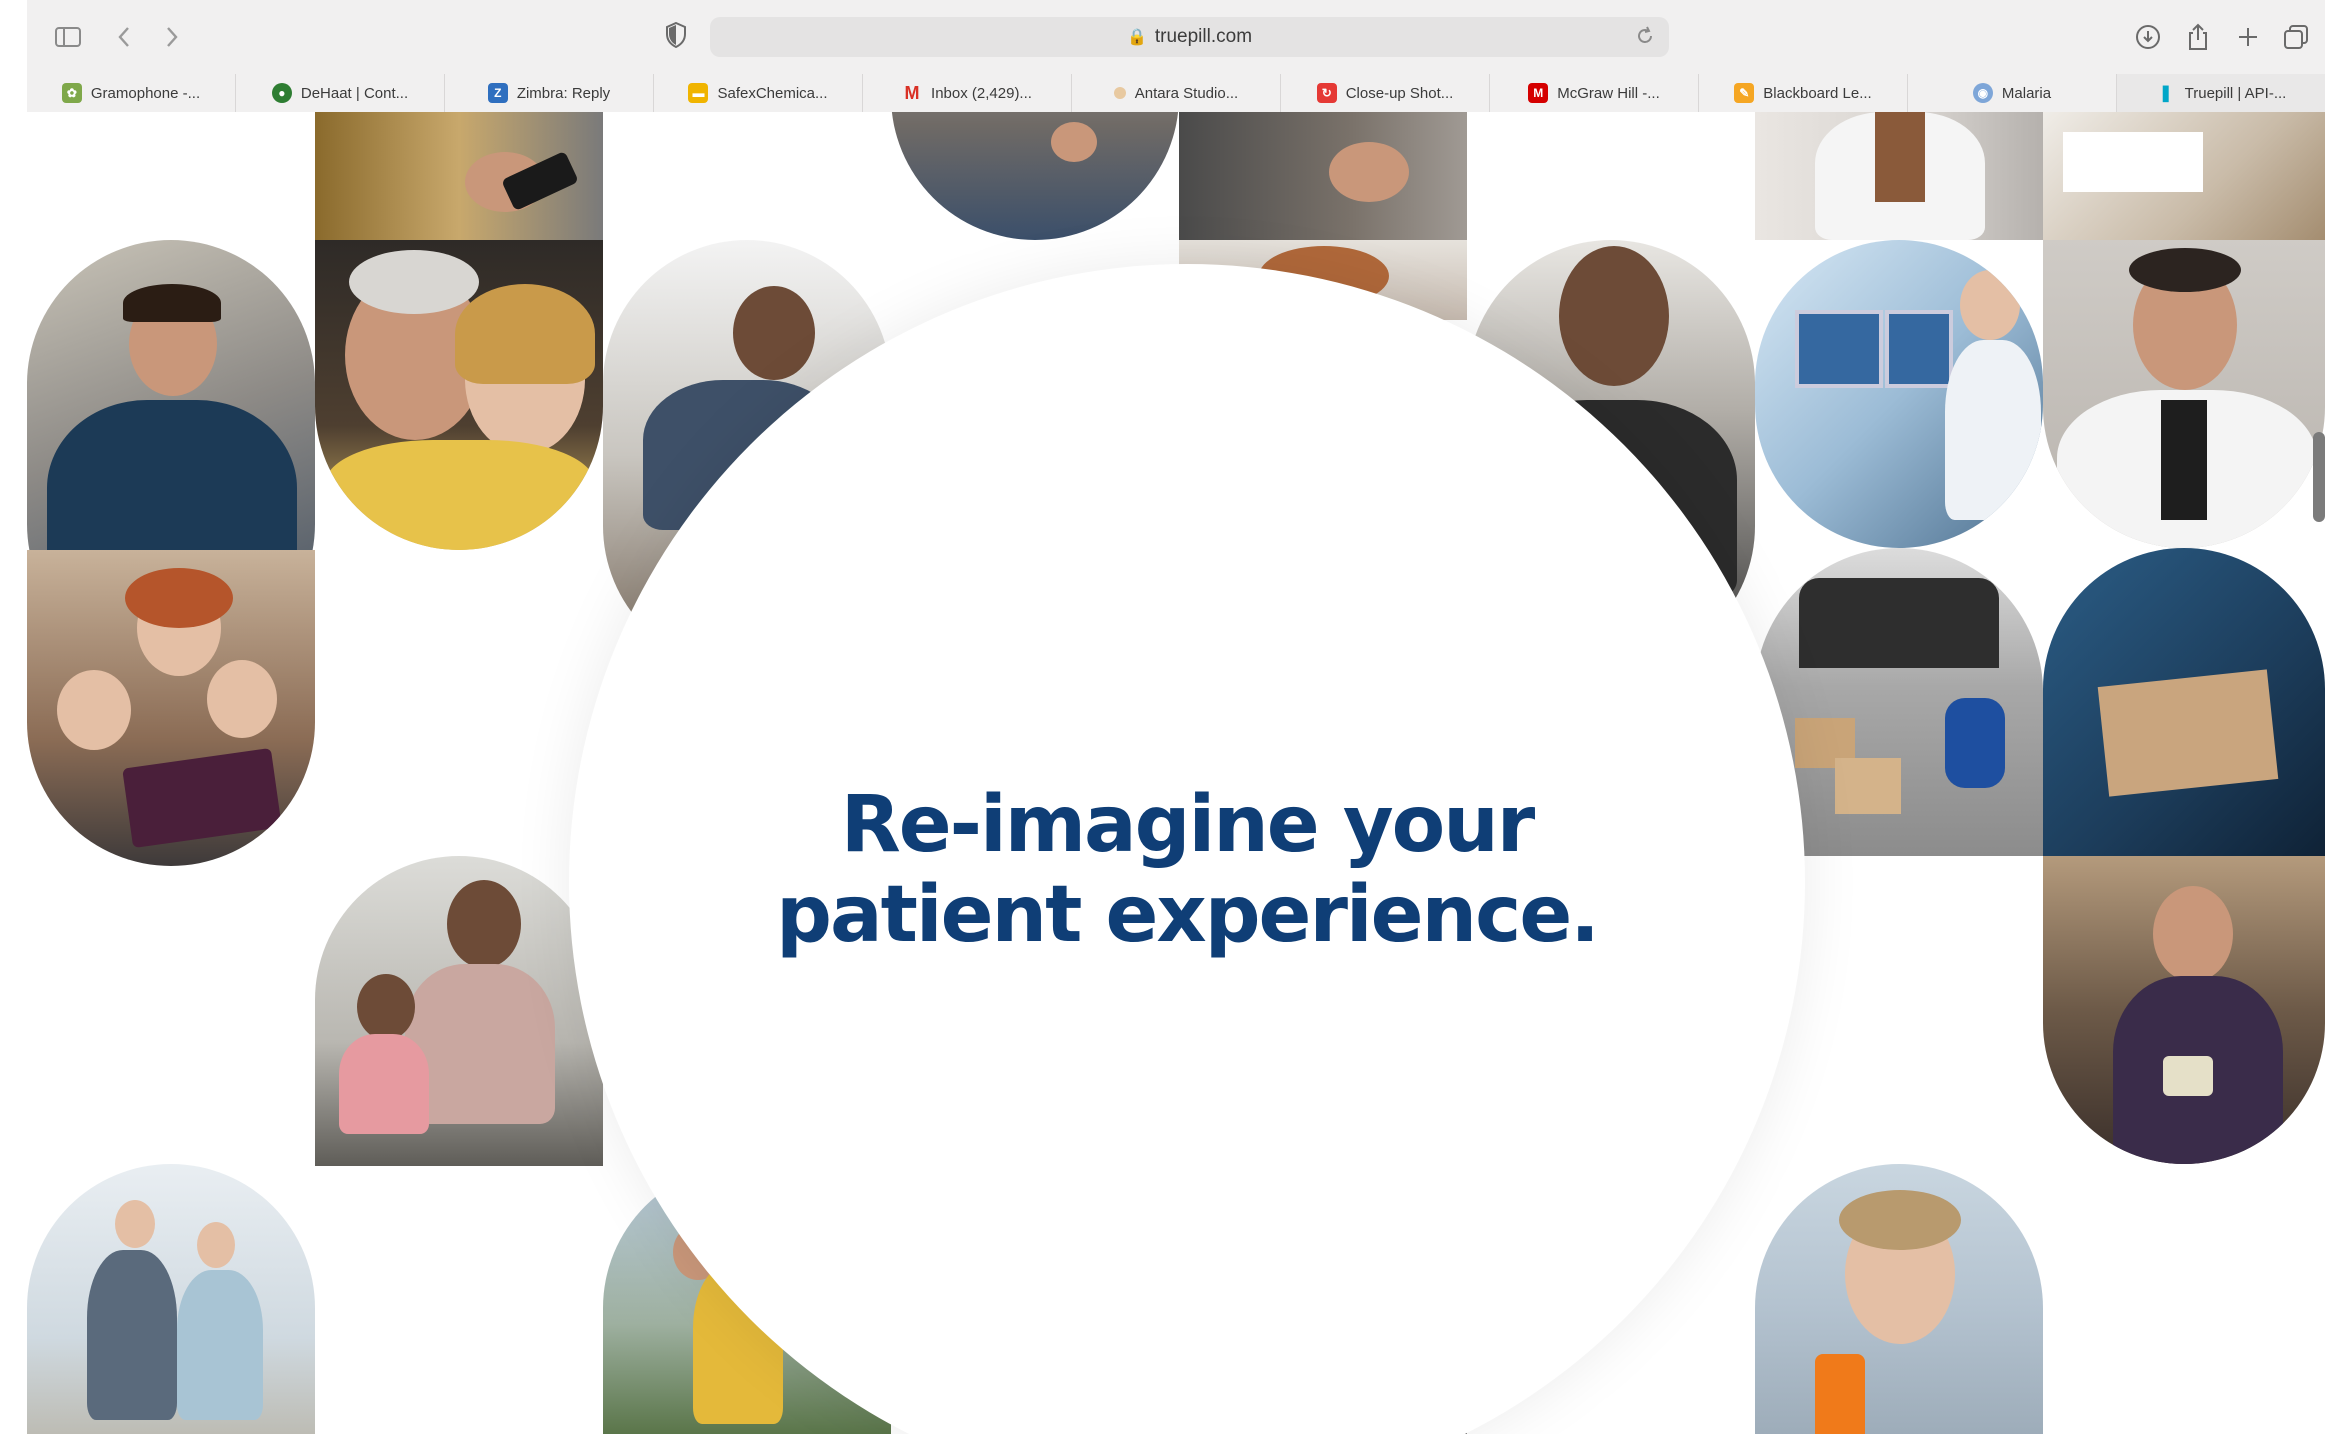 This screenshot has width=2346, height=1434. I want to click on forward-icon, so click(172, 37).